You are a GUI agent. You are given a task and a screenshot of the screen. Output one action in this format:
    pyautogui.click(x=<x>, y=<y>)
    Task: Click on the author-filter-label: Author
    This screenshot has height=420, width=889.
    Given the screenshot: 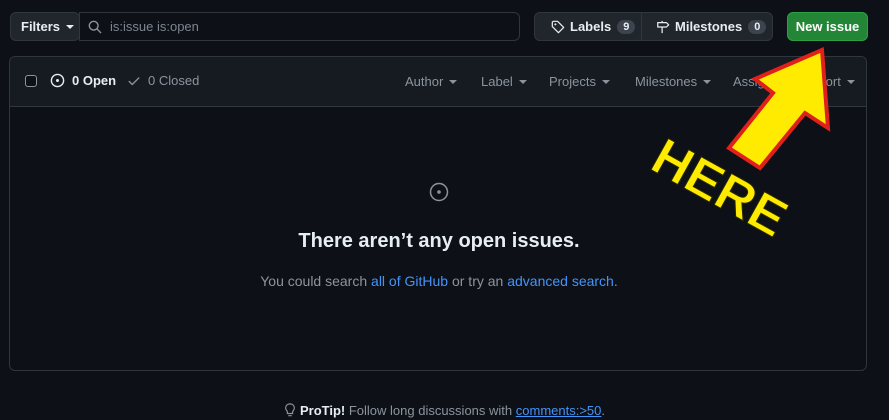 What is the action you would take?
    pyautogui.click(x=424, y=81)
    